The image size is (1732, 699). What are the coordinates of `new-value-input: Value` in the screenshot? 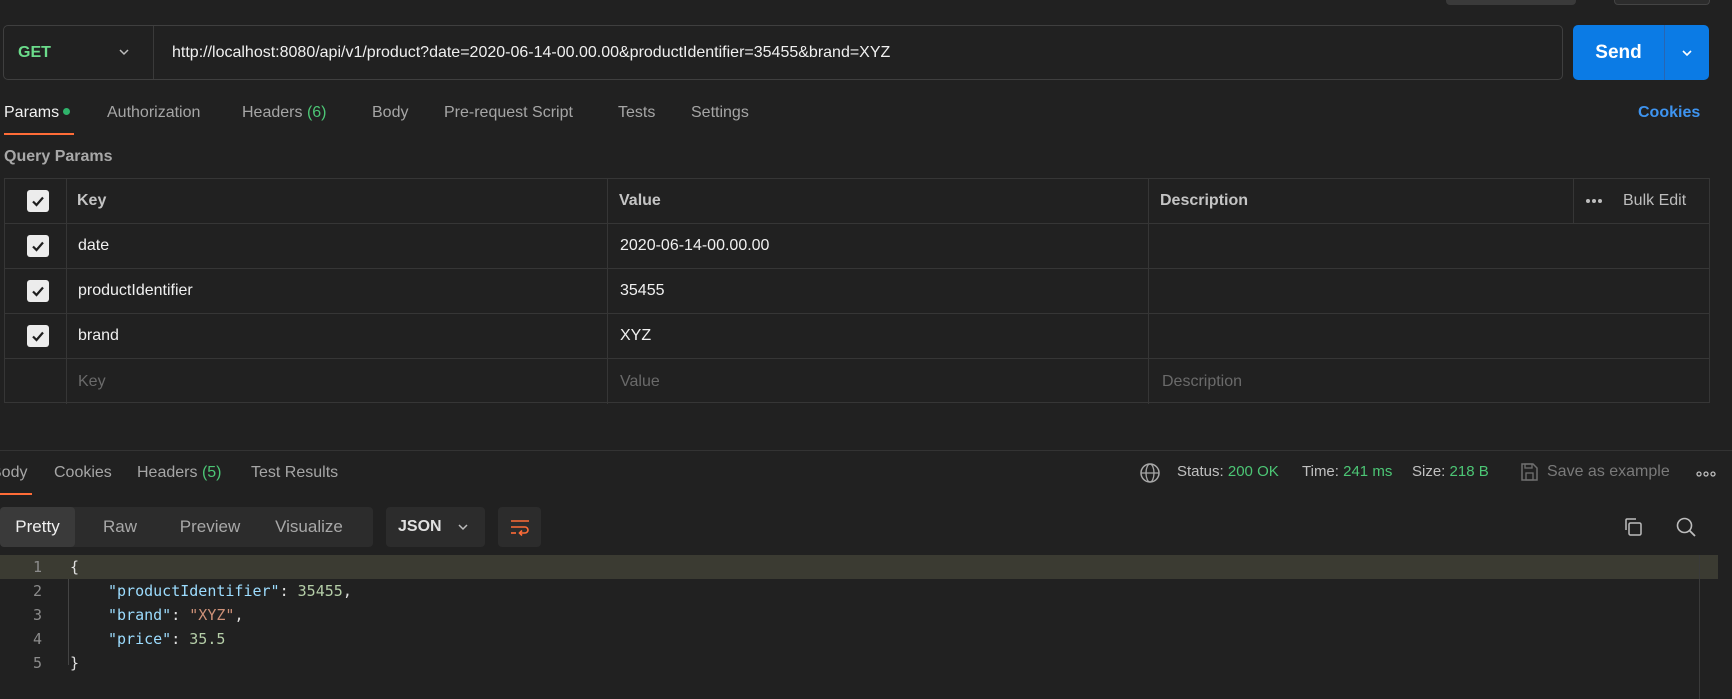 It's located at (640, 381).